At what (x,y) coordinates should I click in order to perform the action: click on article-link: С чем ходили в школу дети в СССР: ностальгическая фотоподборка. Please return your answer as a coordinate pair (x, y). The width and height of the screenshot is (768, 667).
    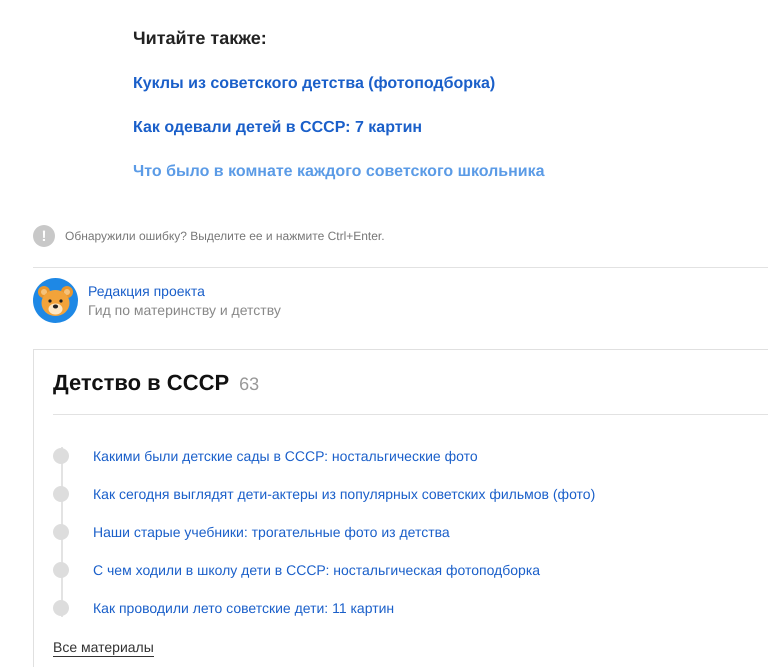
    Looking at the image, I should click on (316, 570).